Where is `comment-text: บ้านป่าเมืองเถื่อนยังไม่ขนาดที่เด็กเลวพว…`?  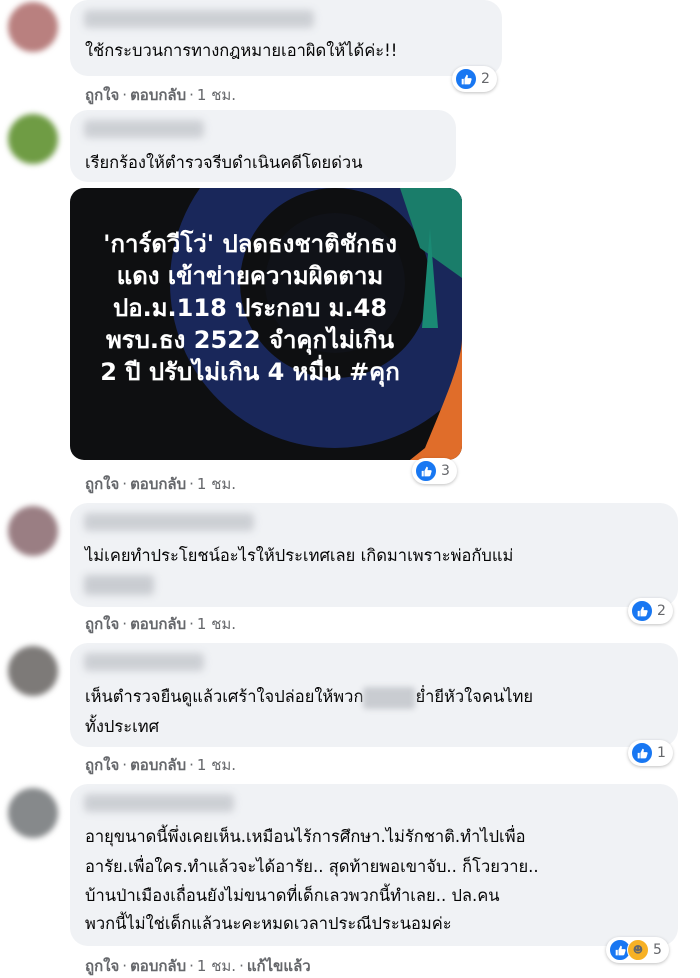 comment-text: บ้านป่าเมืองเถื่อนยังไม่ขนาดที่เด็กเลวพว… is located at coordinates (292, 895).